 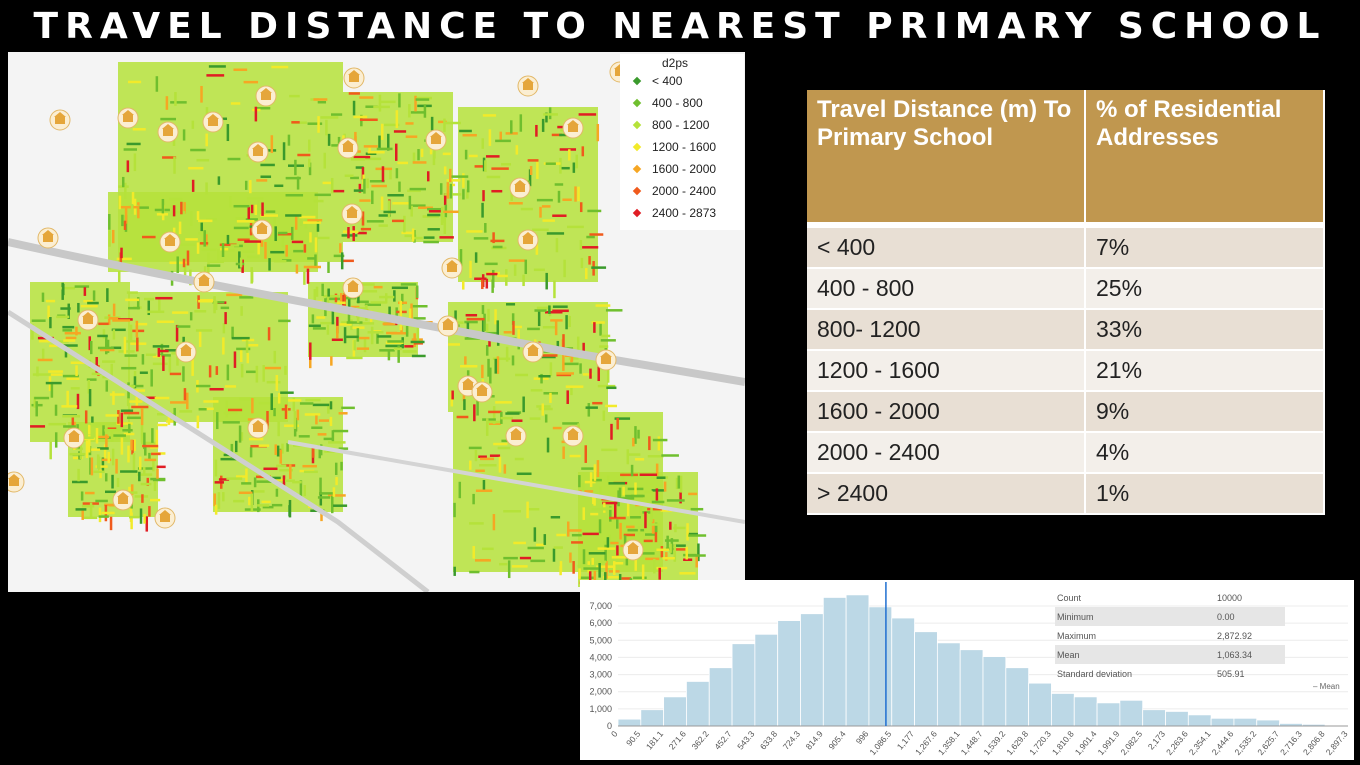 What do you see at coordinates (815, 740) in the screenshot?
I see `x-tick-label: 814.9` at bounding box center [815, 740].